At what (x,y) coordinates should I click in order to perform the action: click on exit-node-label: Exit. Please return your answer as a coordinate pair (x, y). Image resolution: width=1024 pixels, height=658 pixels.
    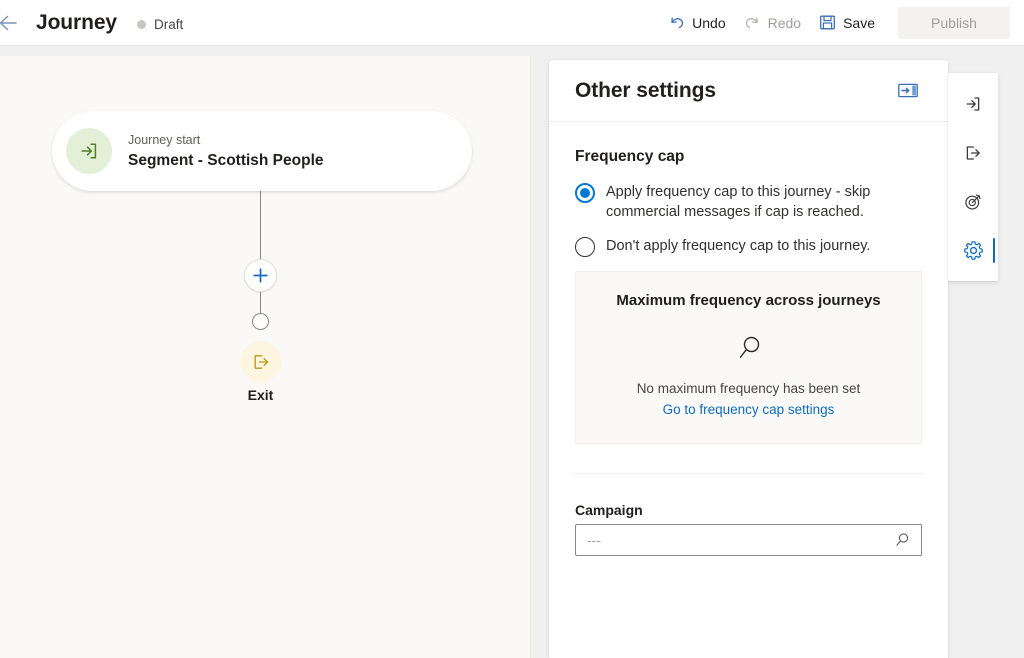
    Looking at the image, I should click on (260, 395).